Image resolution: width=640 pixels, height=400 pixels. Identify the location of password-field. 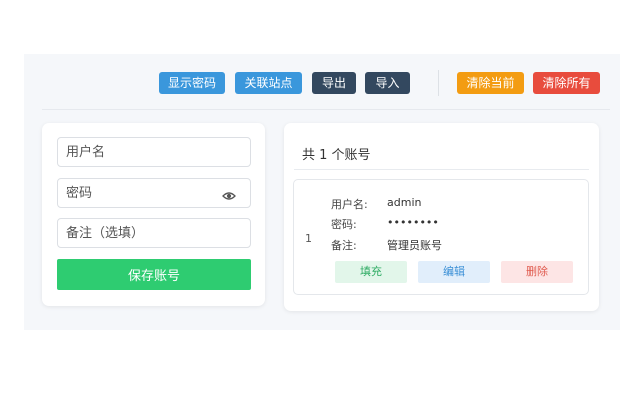
(154, 193).